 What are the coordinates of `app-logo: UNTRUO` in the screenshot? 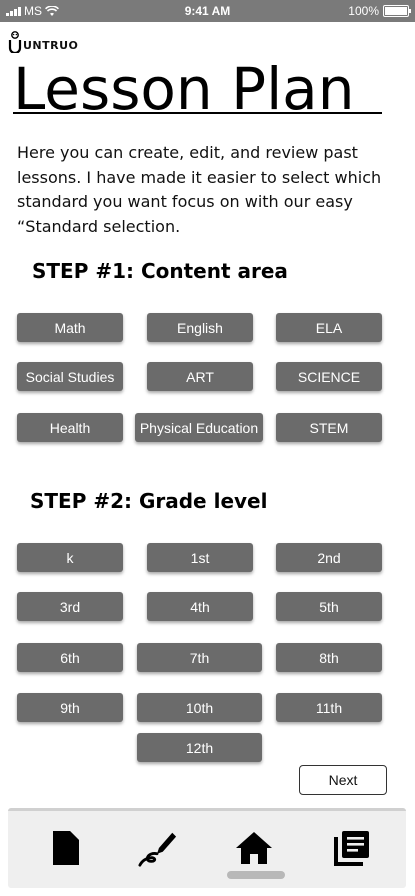 It's located at (43, 42).